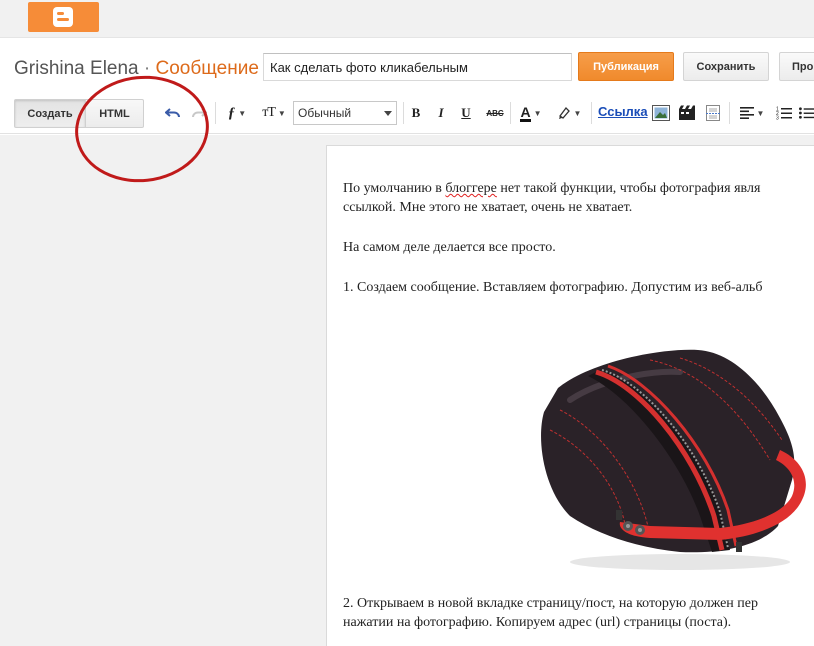 This screenshot has width=814, height=646. Describe the element at coordinates (466, 113) in the screenshot. I see `underline-button: U` at that location.